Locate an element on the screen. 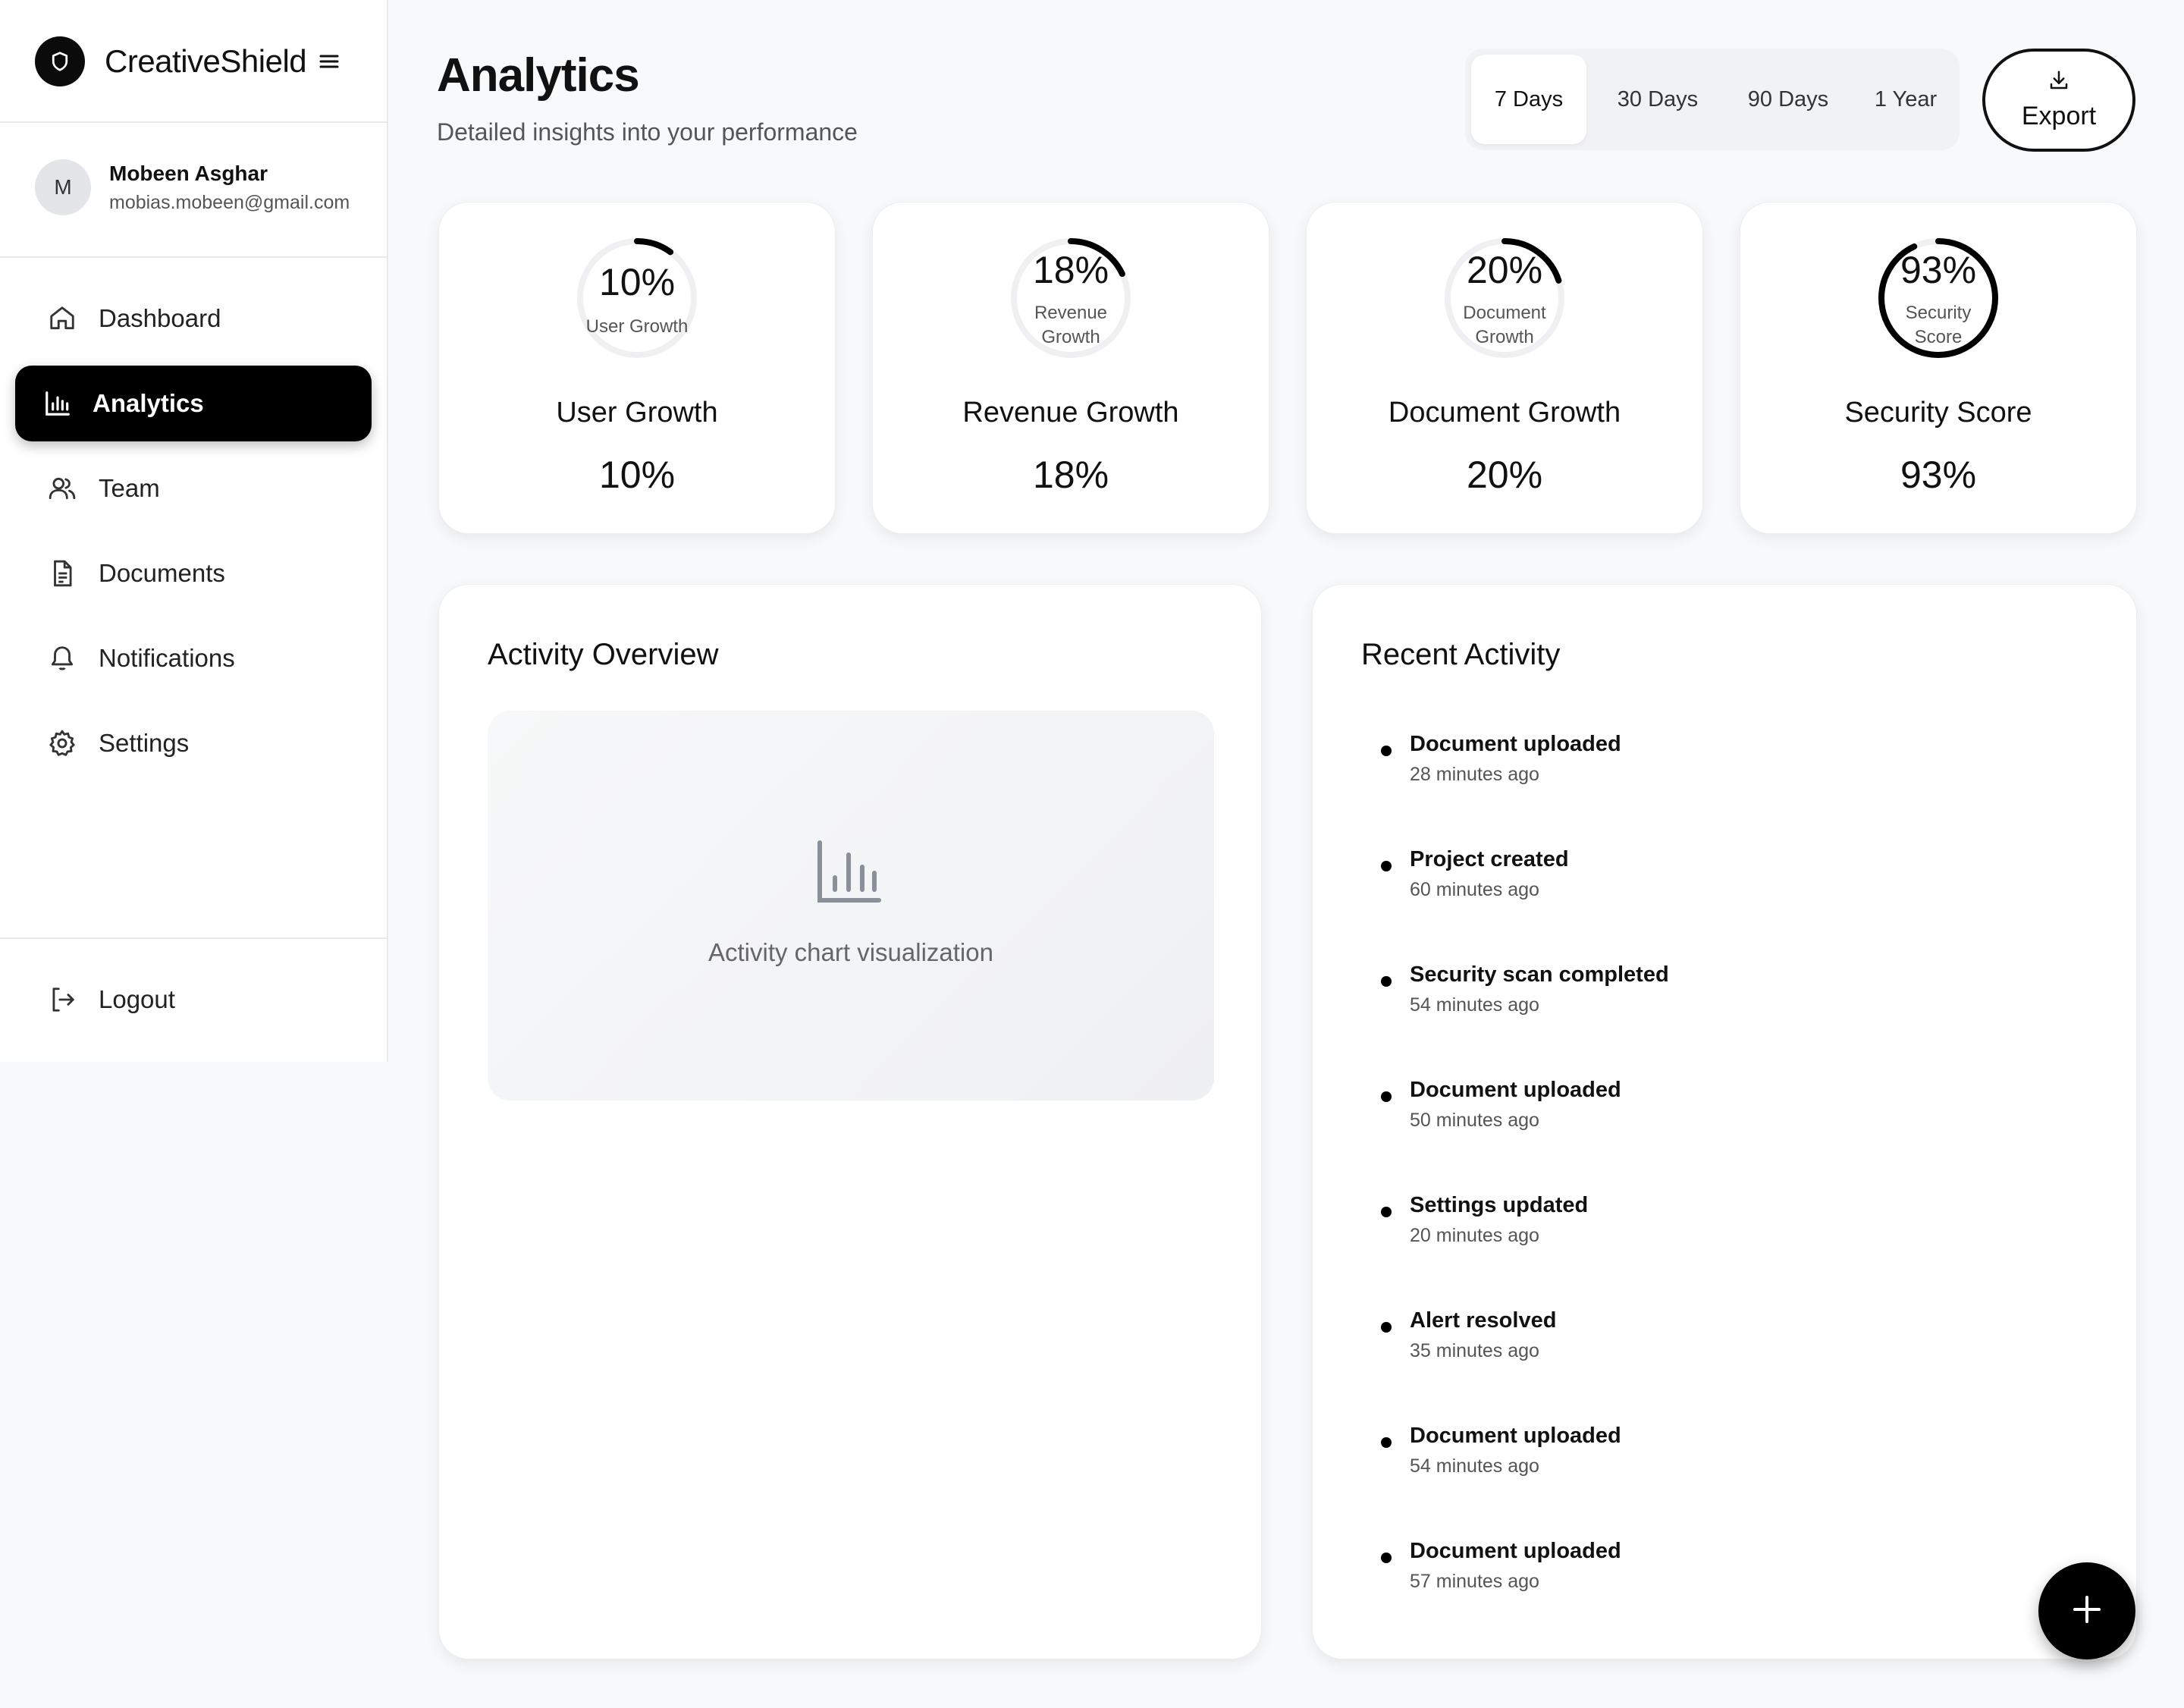 This screenshot has width=2184, height=1708. avatar: M is located at coordinates (63, 187).